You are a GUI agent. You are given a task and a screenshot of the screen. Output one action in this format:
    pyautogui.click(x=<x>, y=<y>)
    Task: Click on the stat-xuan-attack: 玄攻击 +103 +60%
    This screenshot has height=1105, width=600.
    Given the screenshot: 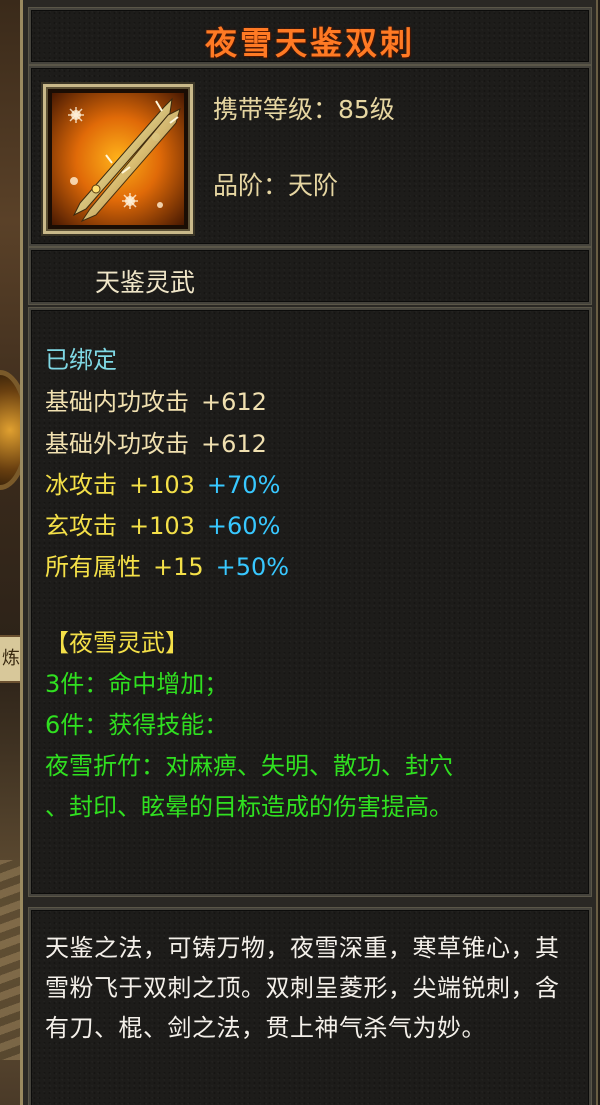 What is the action you would take?
    pyautogui.click(x=162, y=523)
    